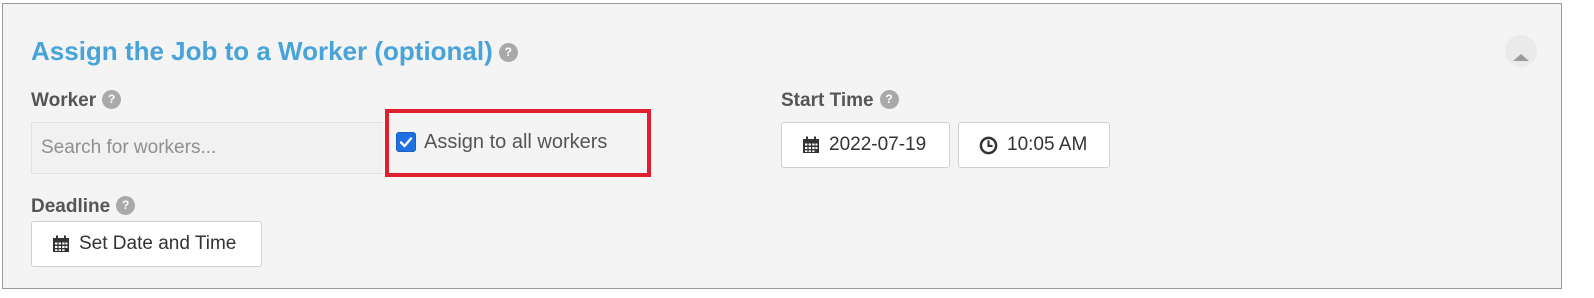 This screenshot has width=1594, height=298. I want to click on start-date-button: 2022-07-19, so click(865, 145).